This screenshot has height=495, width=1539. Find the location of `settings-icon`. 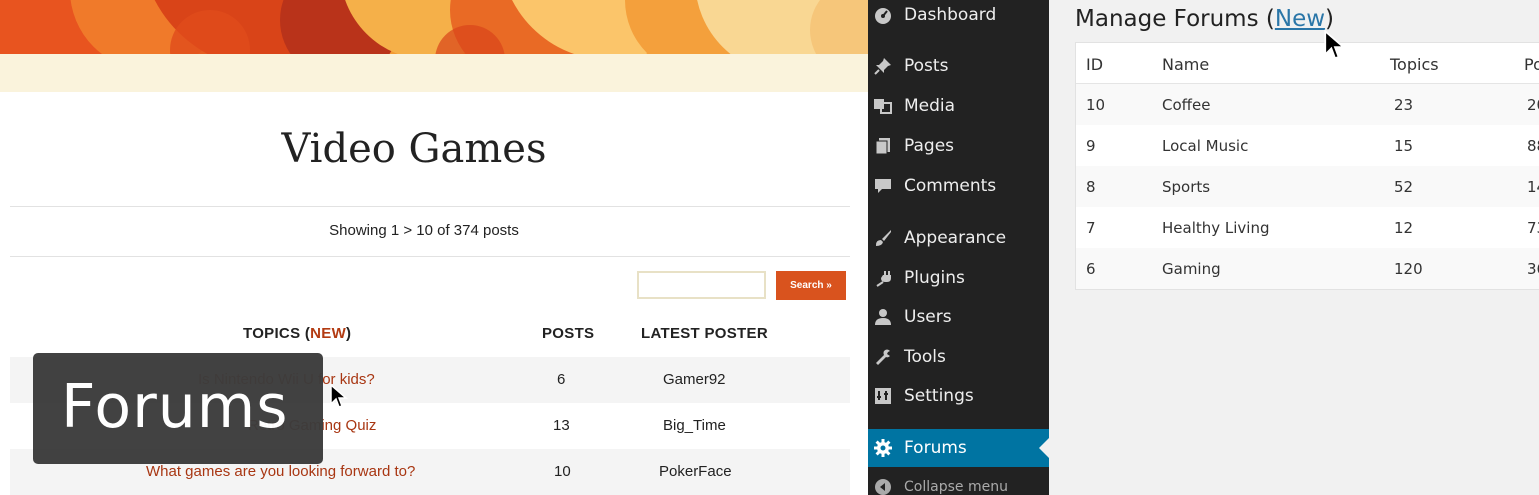

settings-icon is located at coordinates (883, 396).